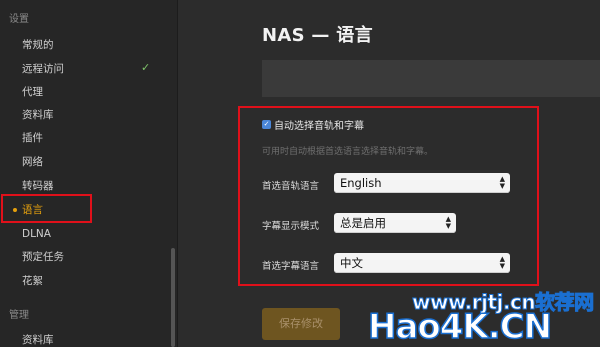  Describe the element at coordinates (348, 152) in the screenshot. I see `auto-select-hint: 可用时自动根据首选语言选择音轨和字幕。` at that location.